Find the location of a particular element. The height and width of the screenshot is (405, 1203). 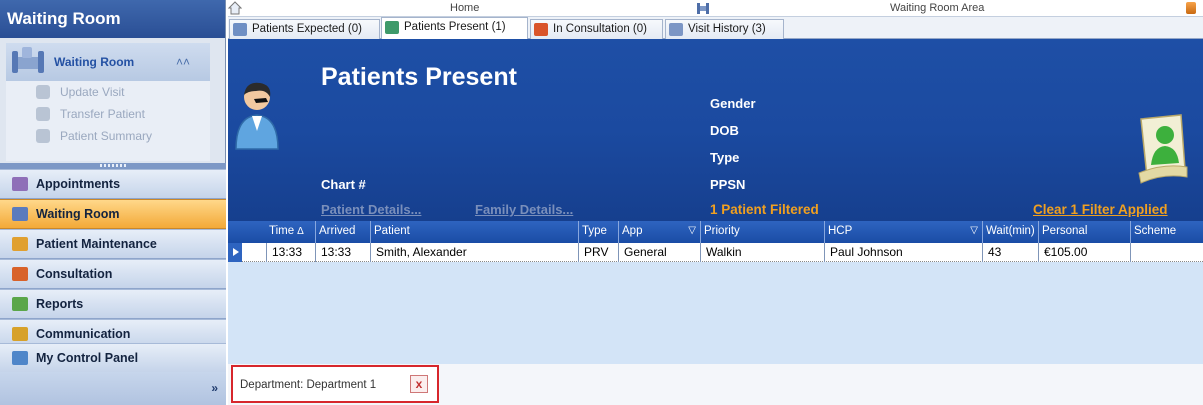

col-header-label: Wait(min) is located at coordinates (1010, 231).